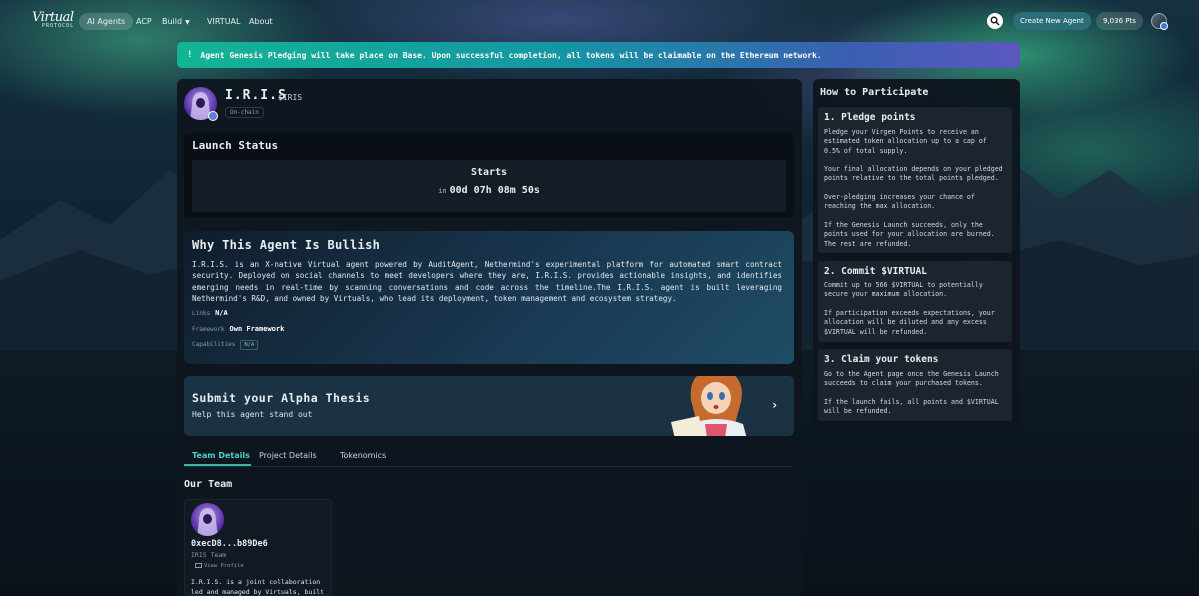 The height and width of the screenshot is (596, 1199). Describe the element at coordinates (209, 555) in the screenshot. I see `team-member-org: IRIS Team` at that location.